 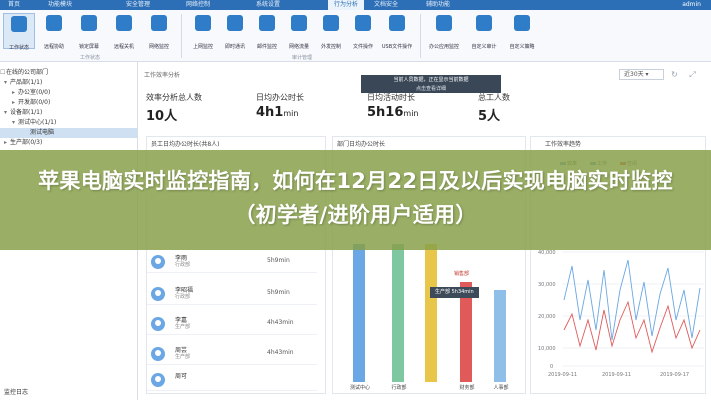 What do you see at coordinates (232, 380) in the screenshot?
I see `staff-row: 周可` at bounding box center [232, 380].